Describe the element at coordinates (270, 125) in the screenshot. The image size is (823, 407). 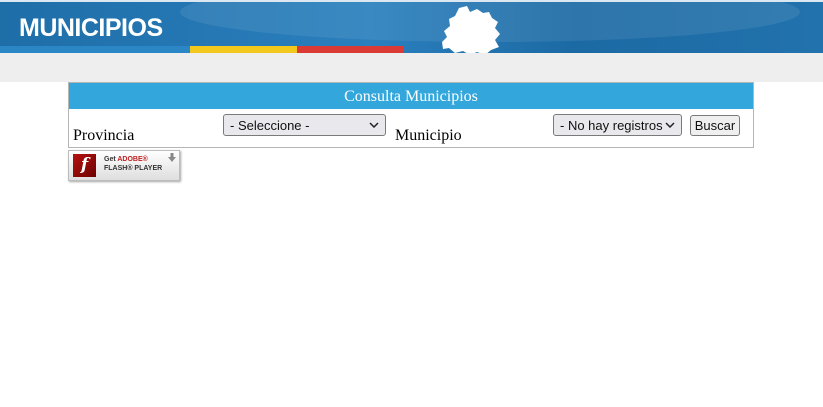
I see `provincia-select-value: - Seleccione -` at that location.